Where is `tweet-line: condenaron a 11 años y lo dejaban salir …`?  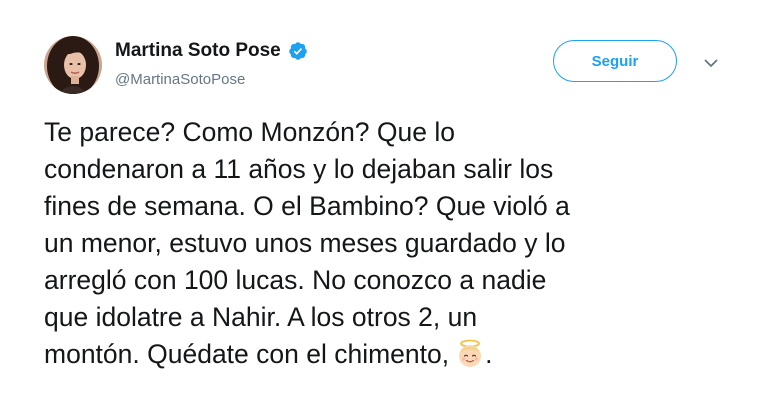
tweet-line: condenaron a 11 años y lo dejaban salir … is located at coordinates (299, 169).